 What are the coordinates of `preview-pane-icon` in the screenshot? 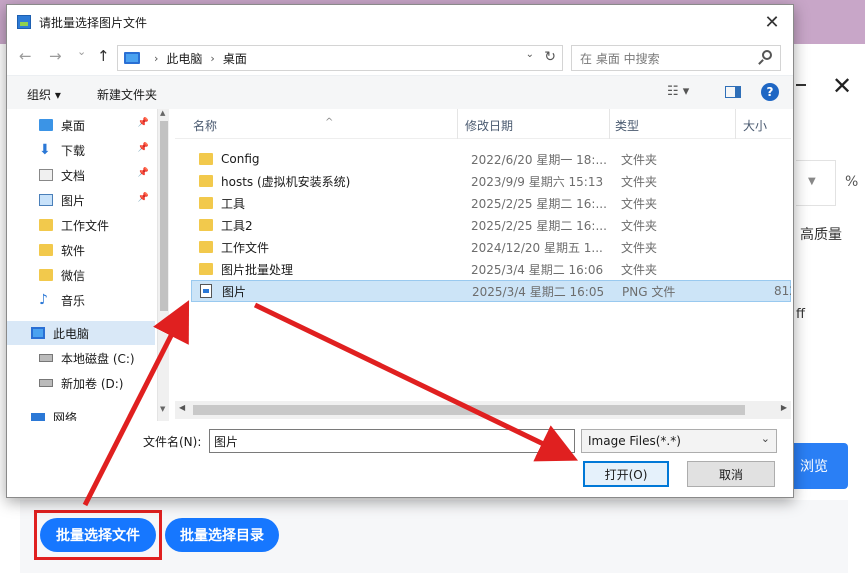 It's located at (733, 92).